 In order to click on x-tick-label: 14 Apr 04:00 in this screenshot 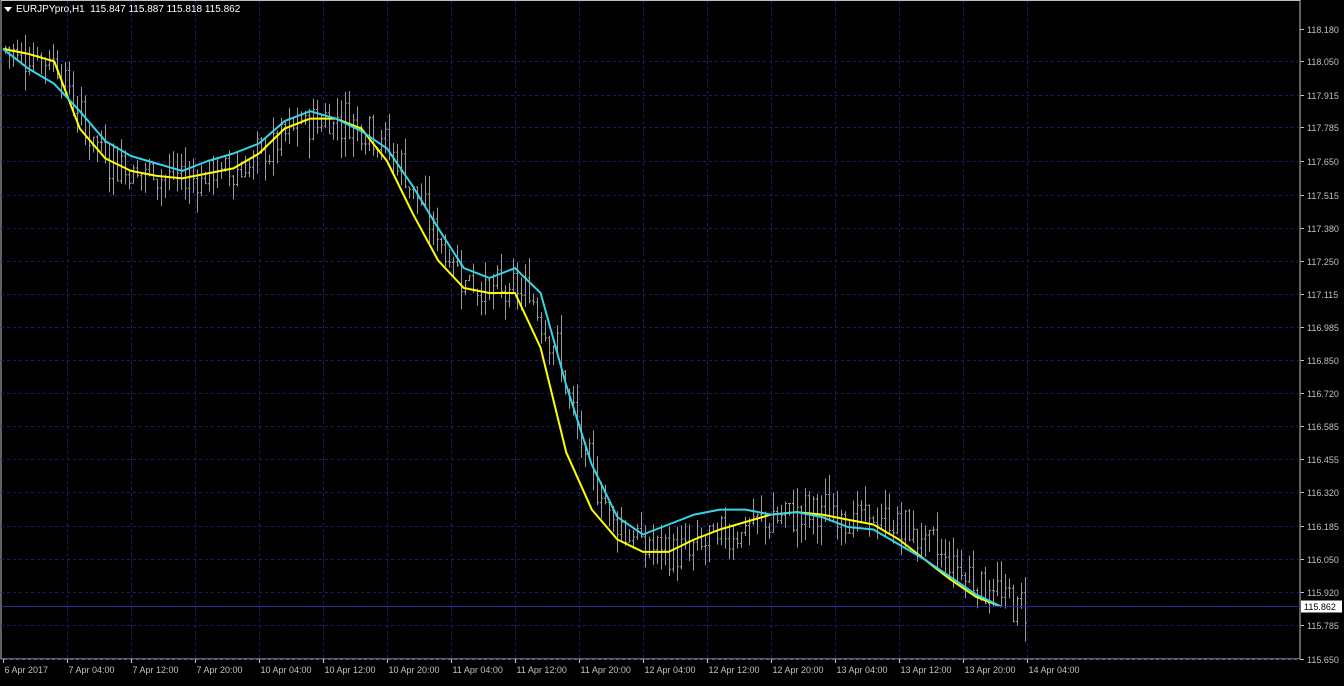, I will do `click(1054, 670)`.